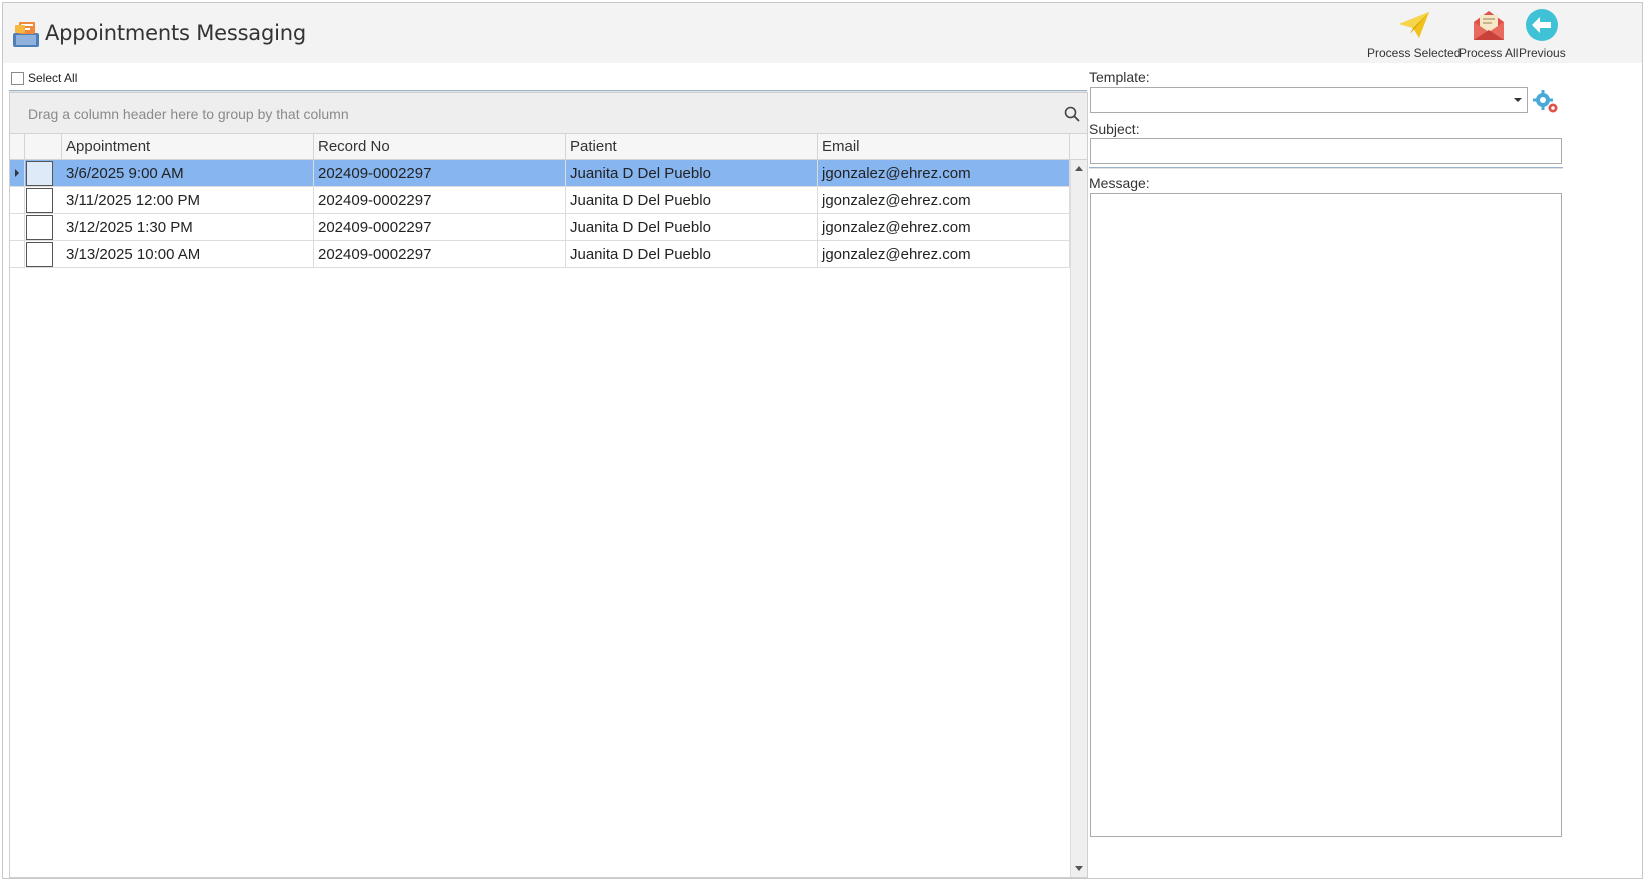  I want to click on indicator-header, so click(17, 147).